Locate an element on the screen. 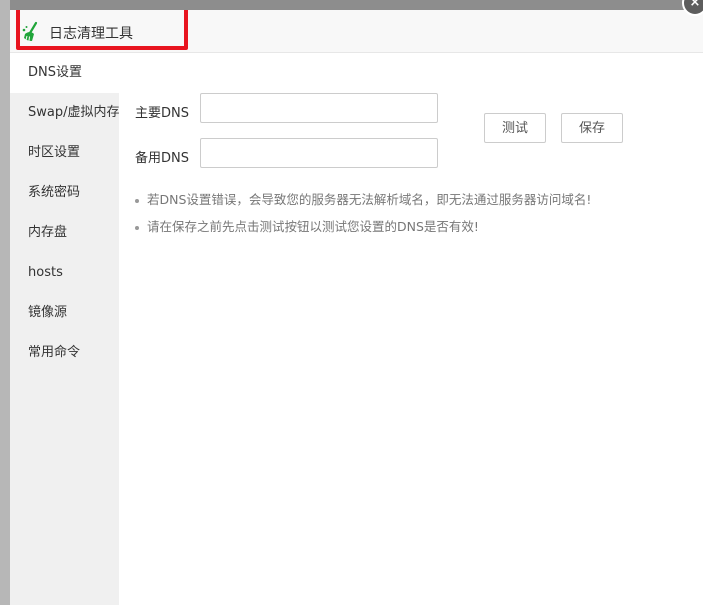  secondary-dns-input is located at coordinates (319, 153).